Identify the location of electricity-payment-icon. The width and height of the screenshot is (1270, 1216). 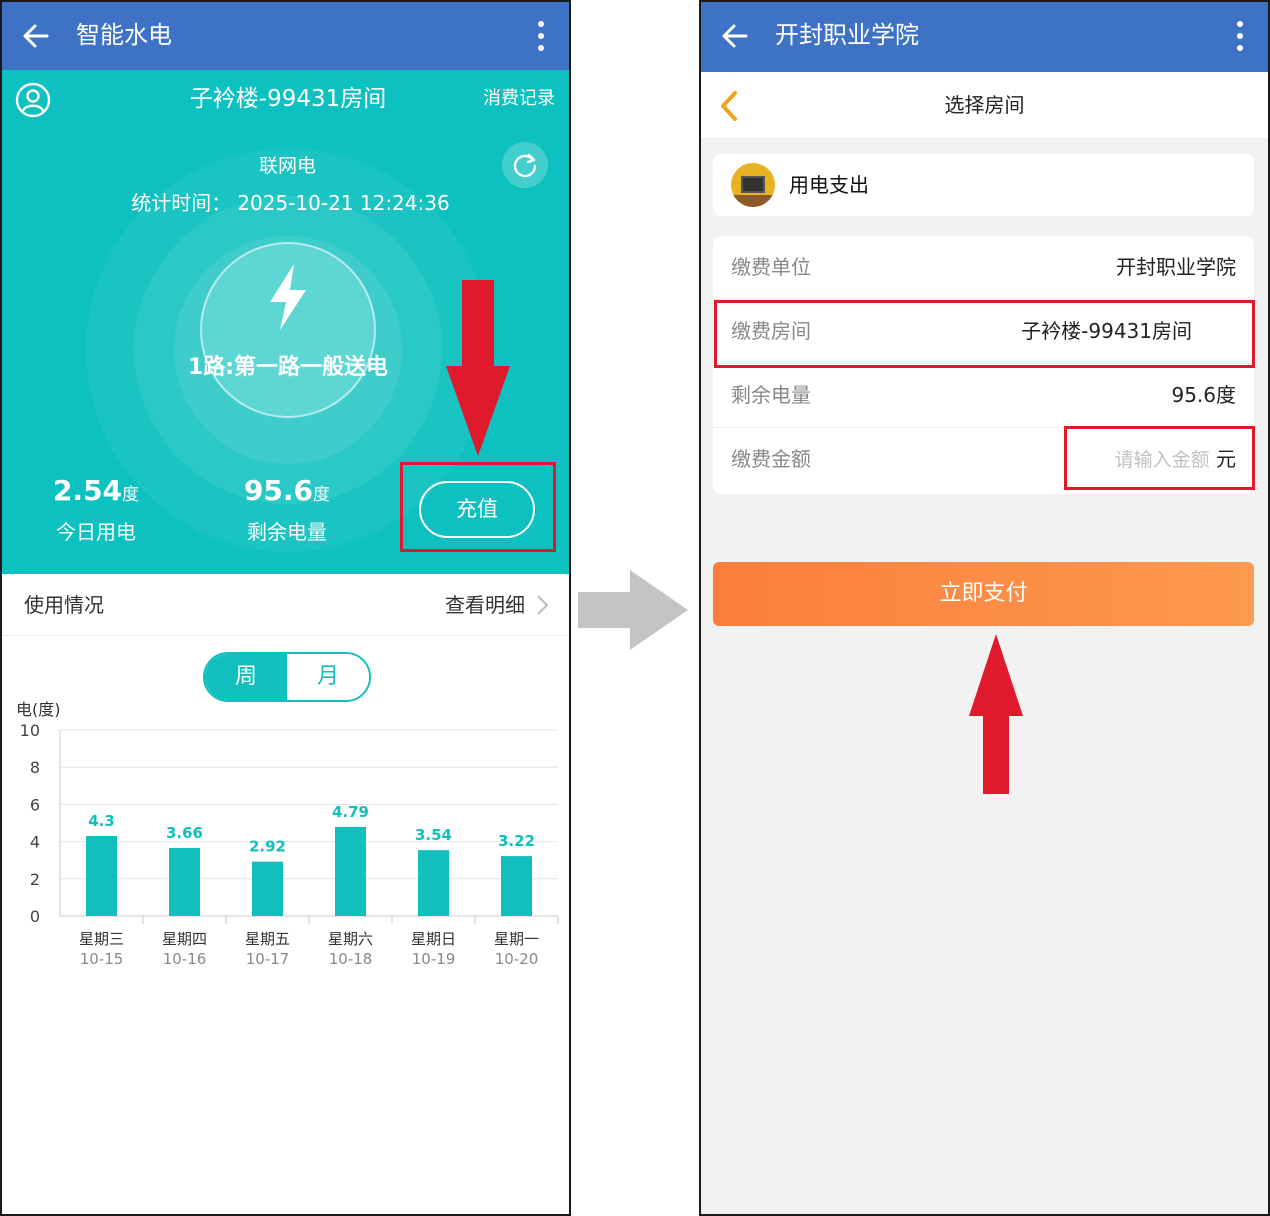
(753, 185).